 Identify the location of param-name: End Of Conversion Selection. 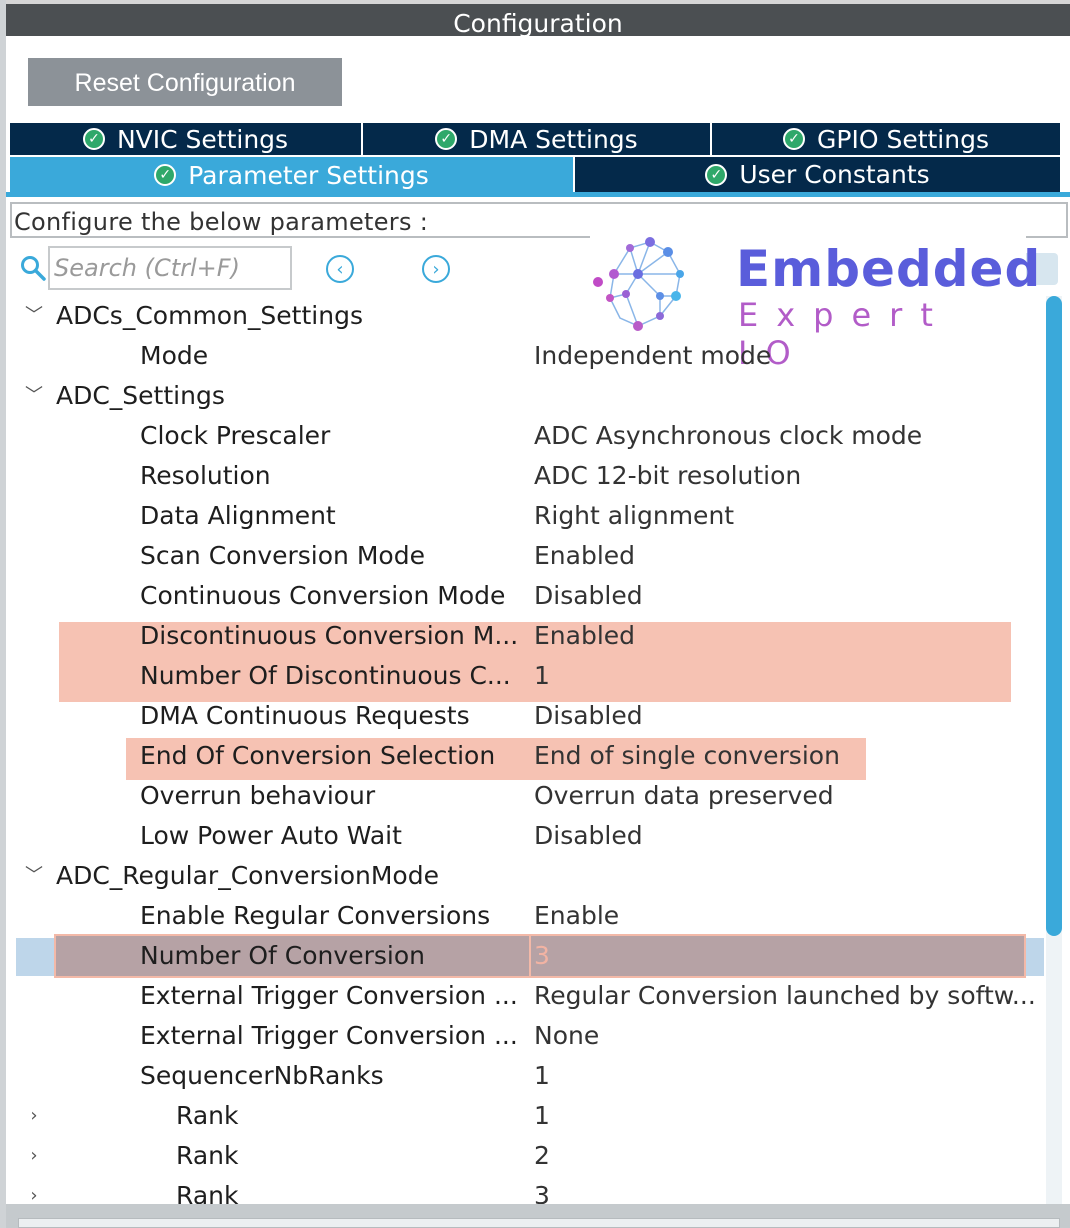
(318, 755).